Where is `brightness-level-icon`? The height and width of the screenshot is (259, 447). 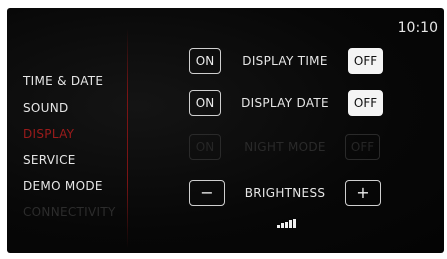 brightness-level-icon is located at coordinates (286, 223).